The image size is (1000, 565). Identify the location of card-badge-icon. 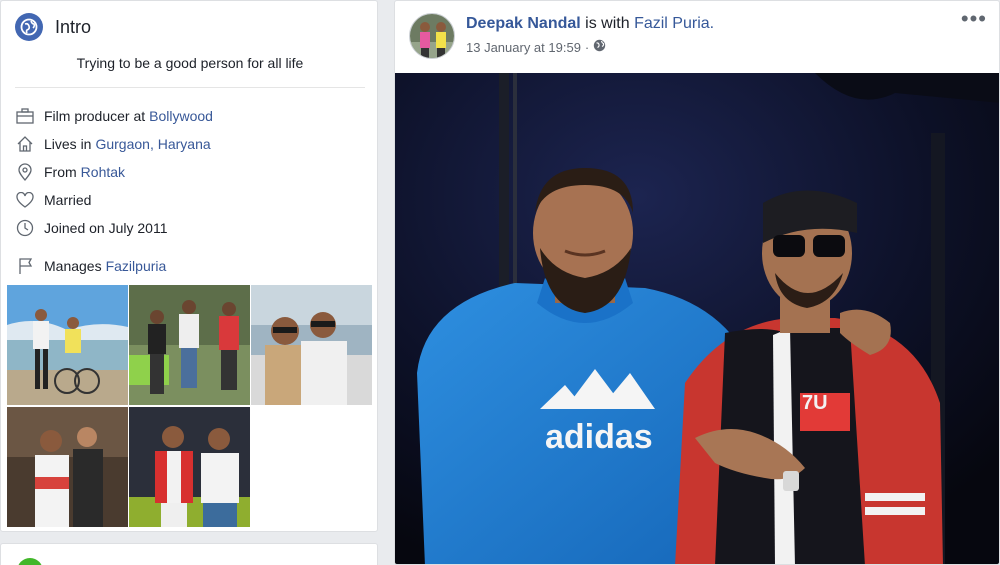
(30, 561).